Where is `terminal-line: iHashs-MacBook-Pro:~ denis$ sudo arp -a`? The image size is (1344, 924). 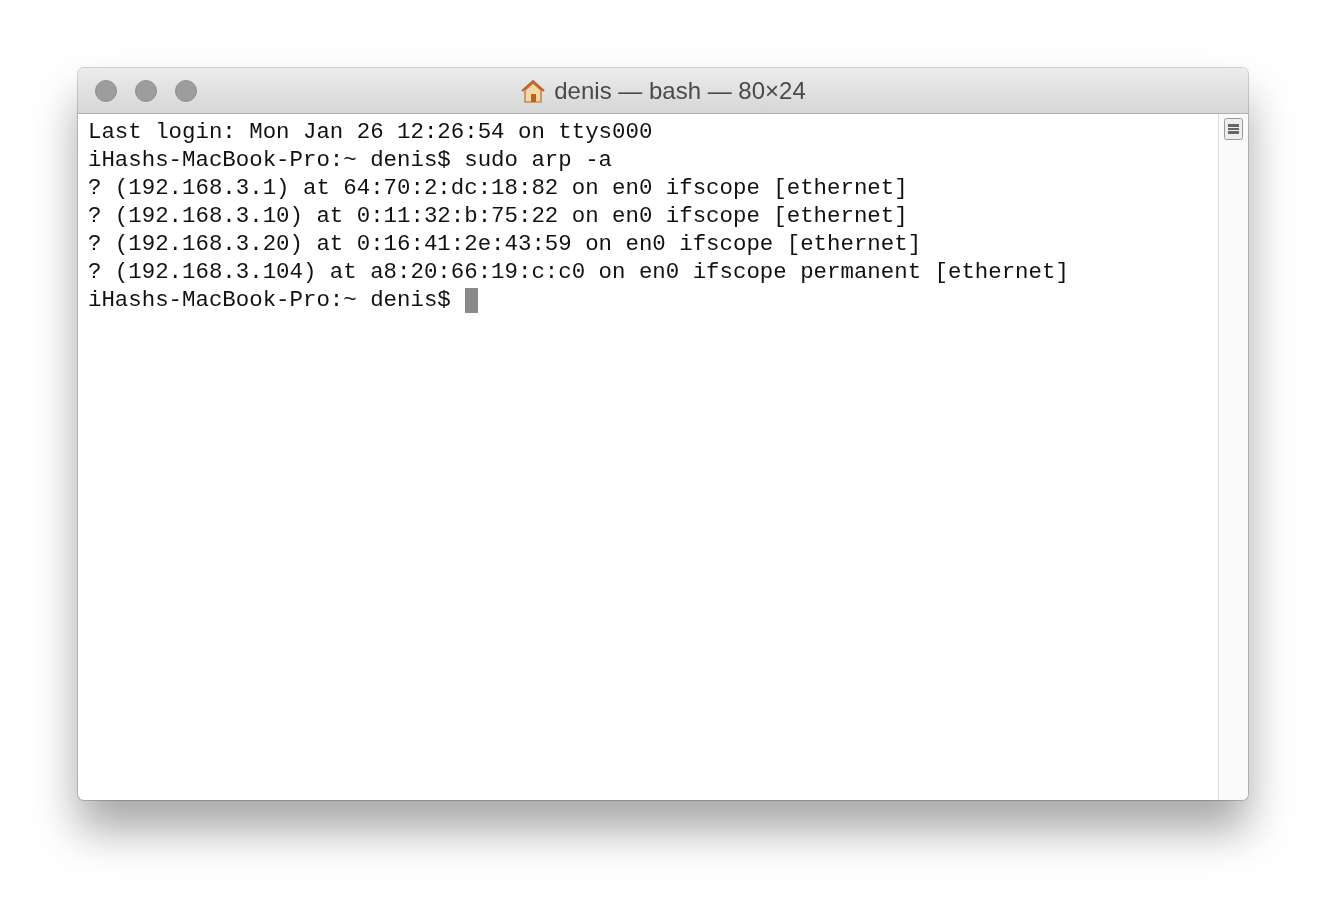 terminal-line: iHashs-MacBook-Pro:~ denis$ sudo arp -a is located at coordinates (350, 160).